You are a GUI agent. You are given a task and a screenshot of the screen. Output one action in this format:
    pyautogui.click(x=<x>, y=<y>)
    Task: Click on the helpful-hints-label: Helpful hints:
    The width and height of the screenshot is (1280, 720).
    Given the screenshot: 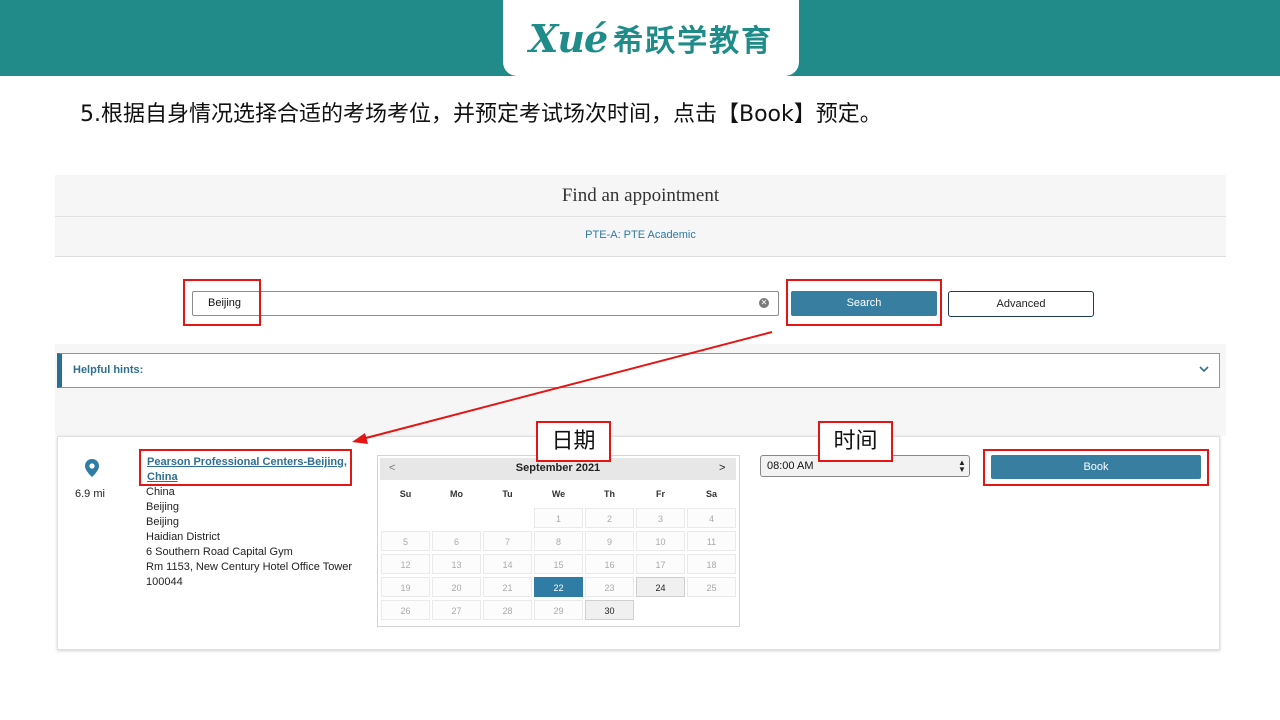 What is the action you would take?
    pyautogui.click(x=108, y=370)
    